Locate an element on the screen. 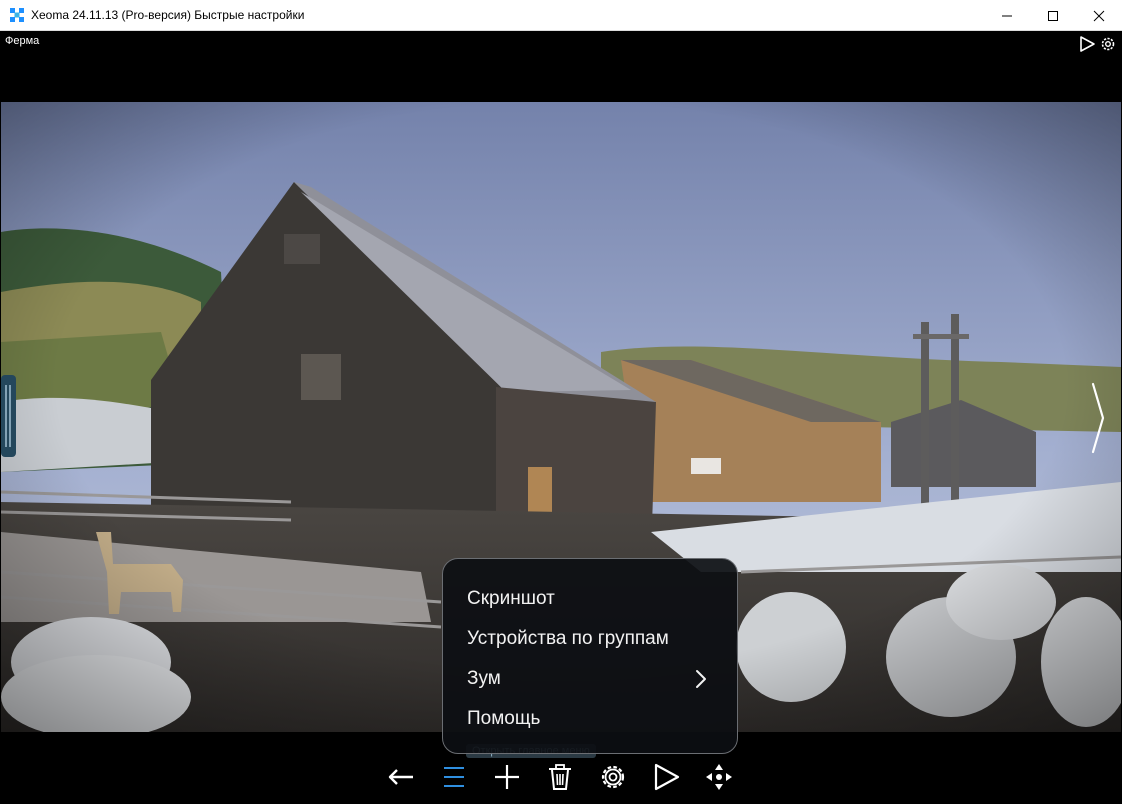 The image size is (1122, 804). minimize-icon is located at coordinates (1007, 15).